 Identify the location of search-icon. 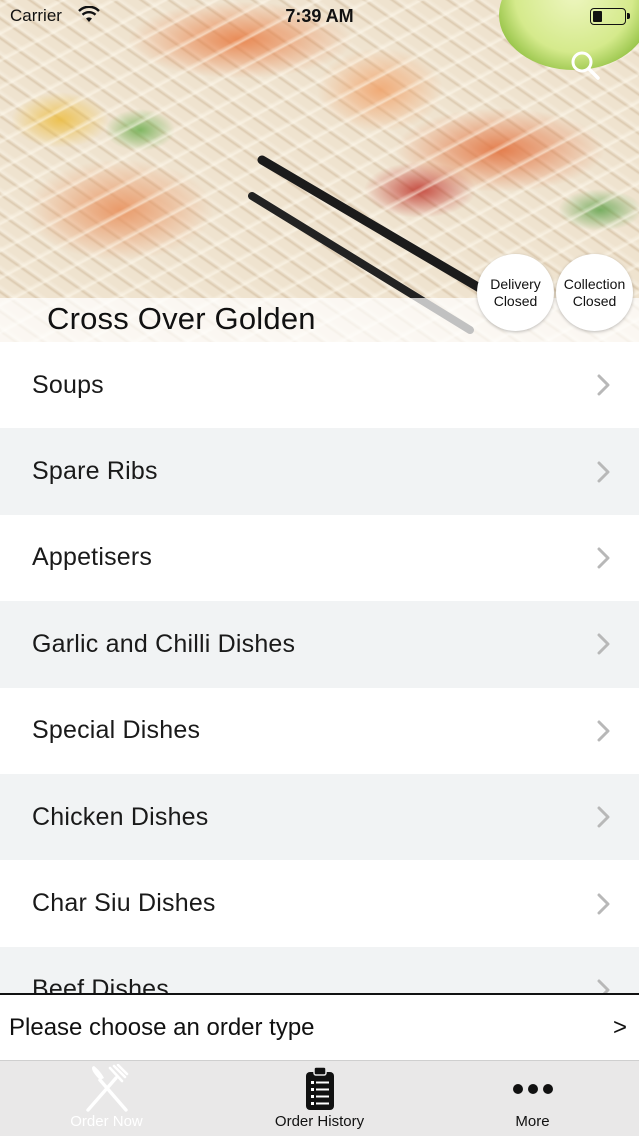
(586, 66).